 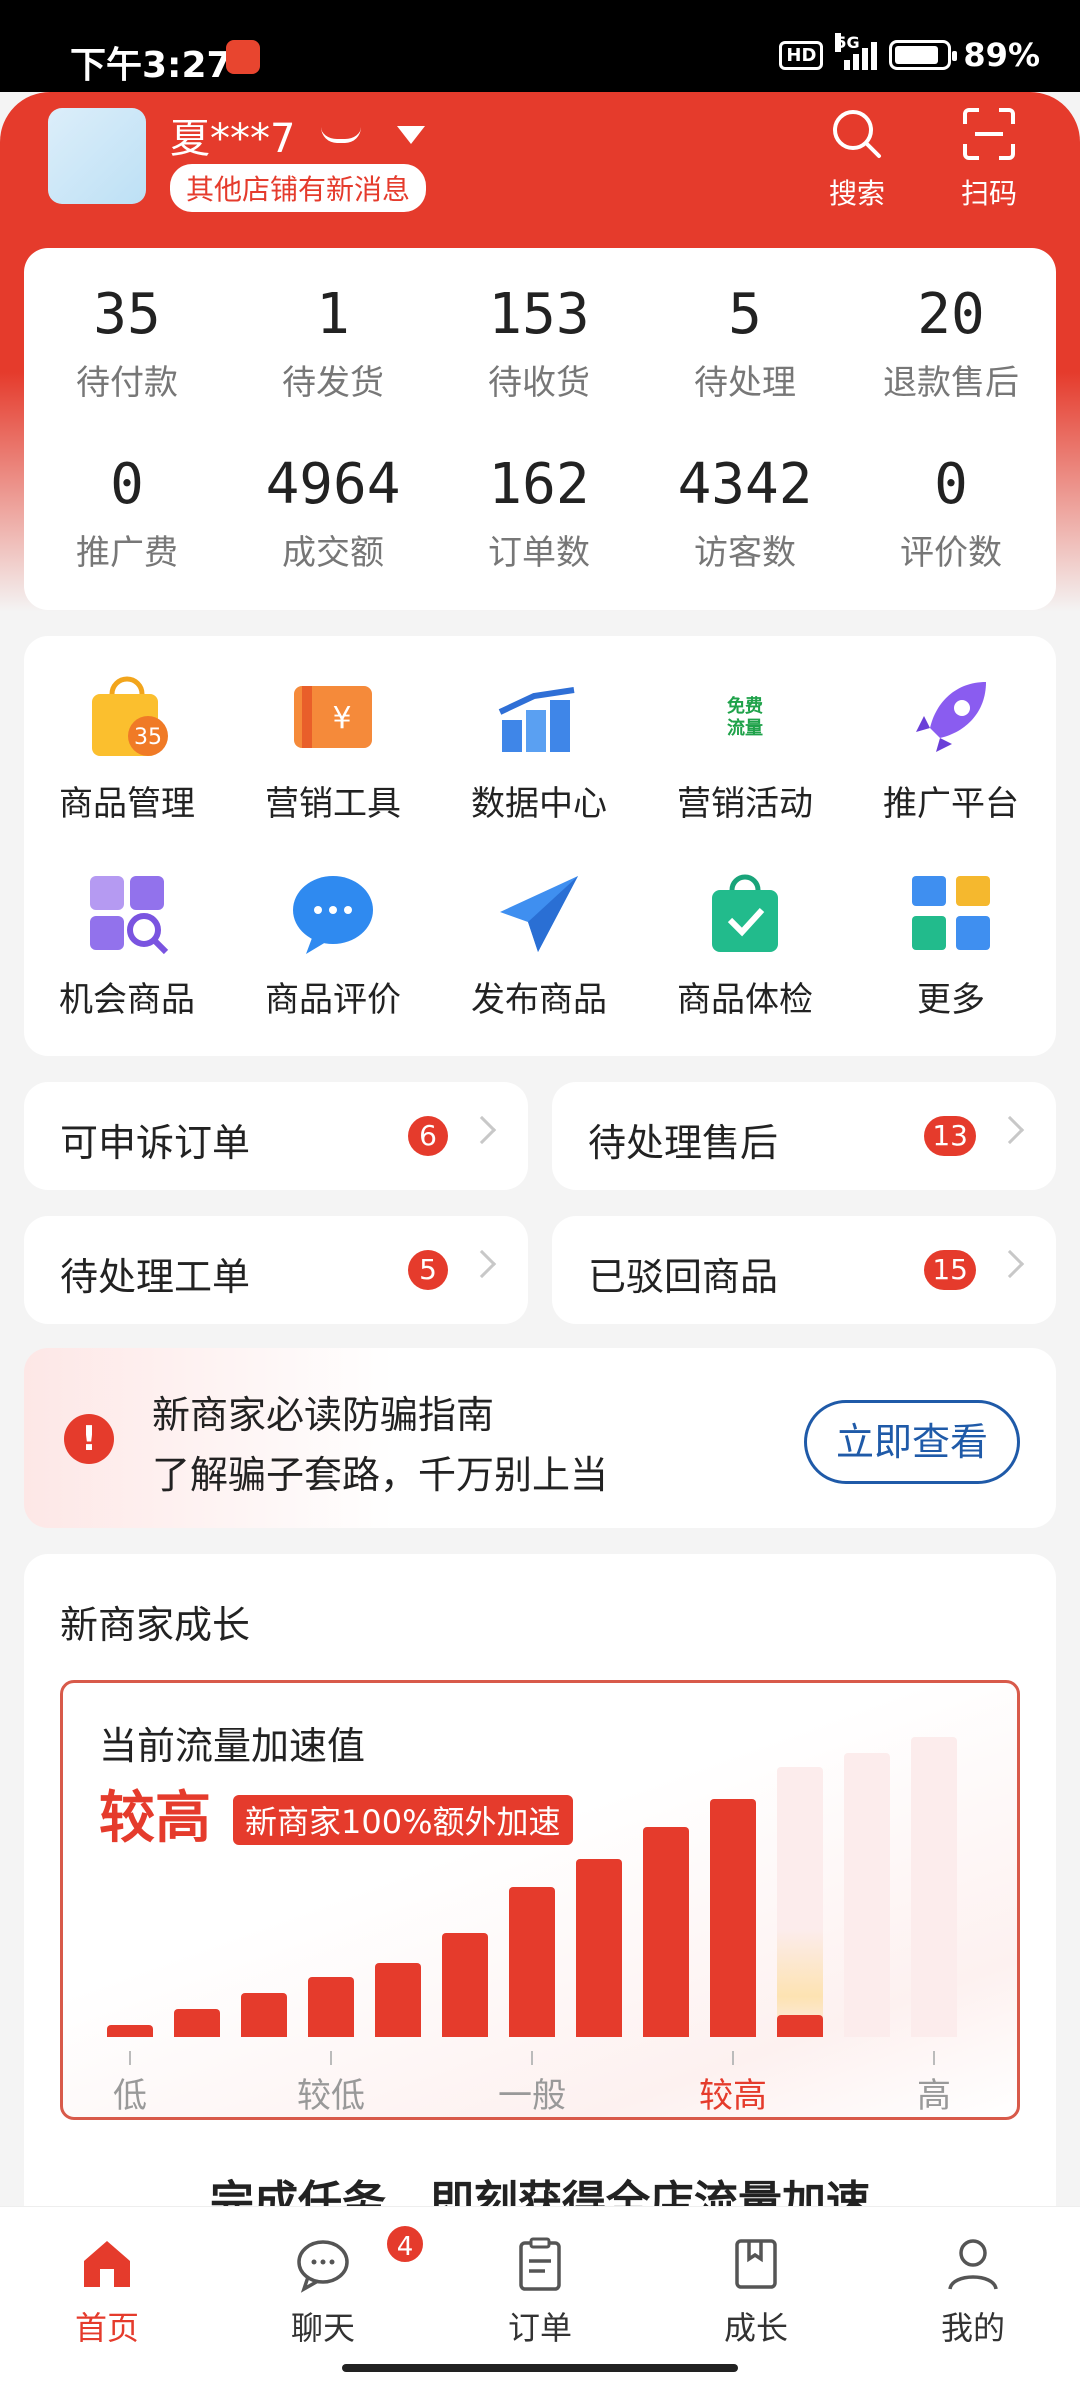 What do you see at coordinates (951, 717) in the screenshot?
I see `rocket-icon` at bounding box center [951, 717].